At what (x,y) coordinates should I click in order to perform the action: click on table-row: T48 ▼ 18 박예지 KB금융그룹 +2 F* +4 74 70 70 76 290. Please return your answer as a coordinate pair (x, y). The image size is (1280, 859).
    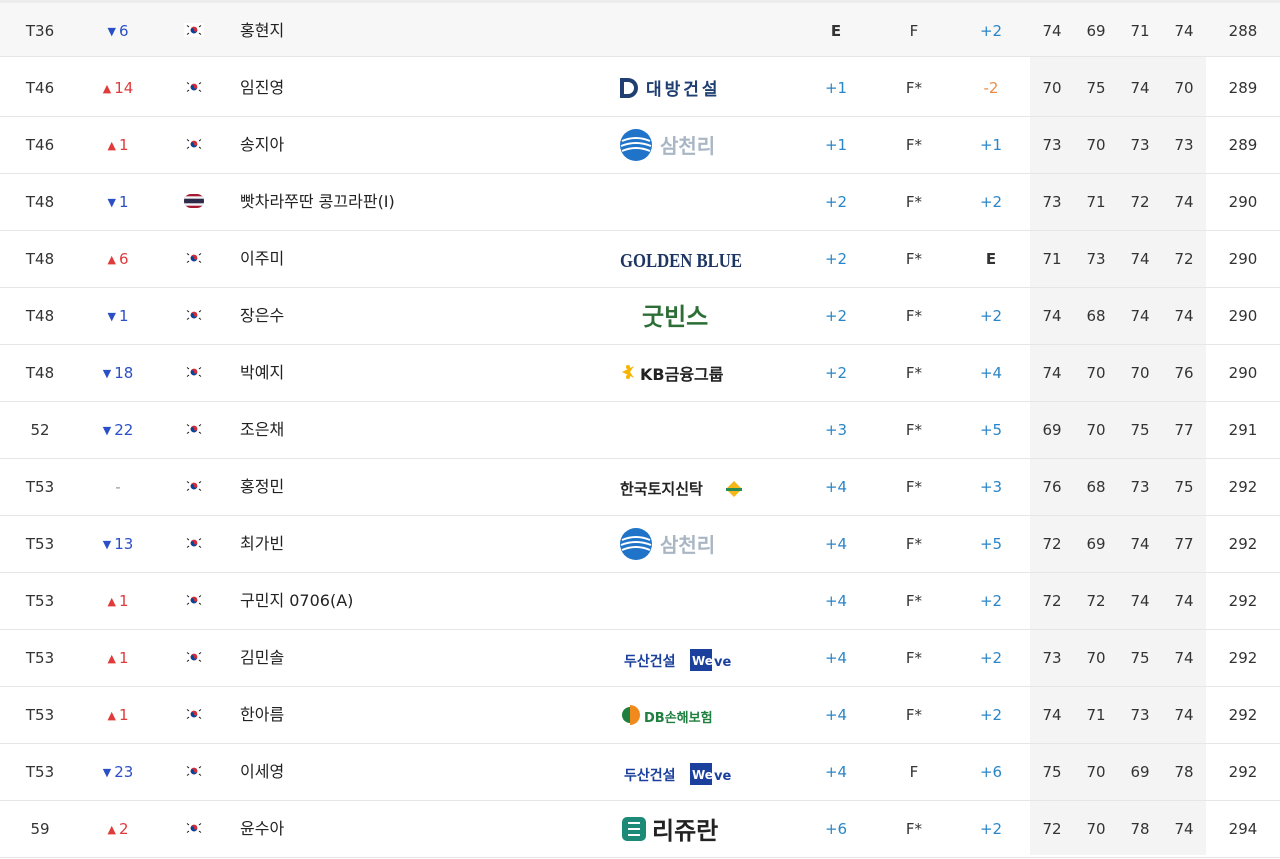
    Looking at the image, I should click on (640, 373).